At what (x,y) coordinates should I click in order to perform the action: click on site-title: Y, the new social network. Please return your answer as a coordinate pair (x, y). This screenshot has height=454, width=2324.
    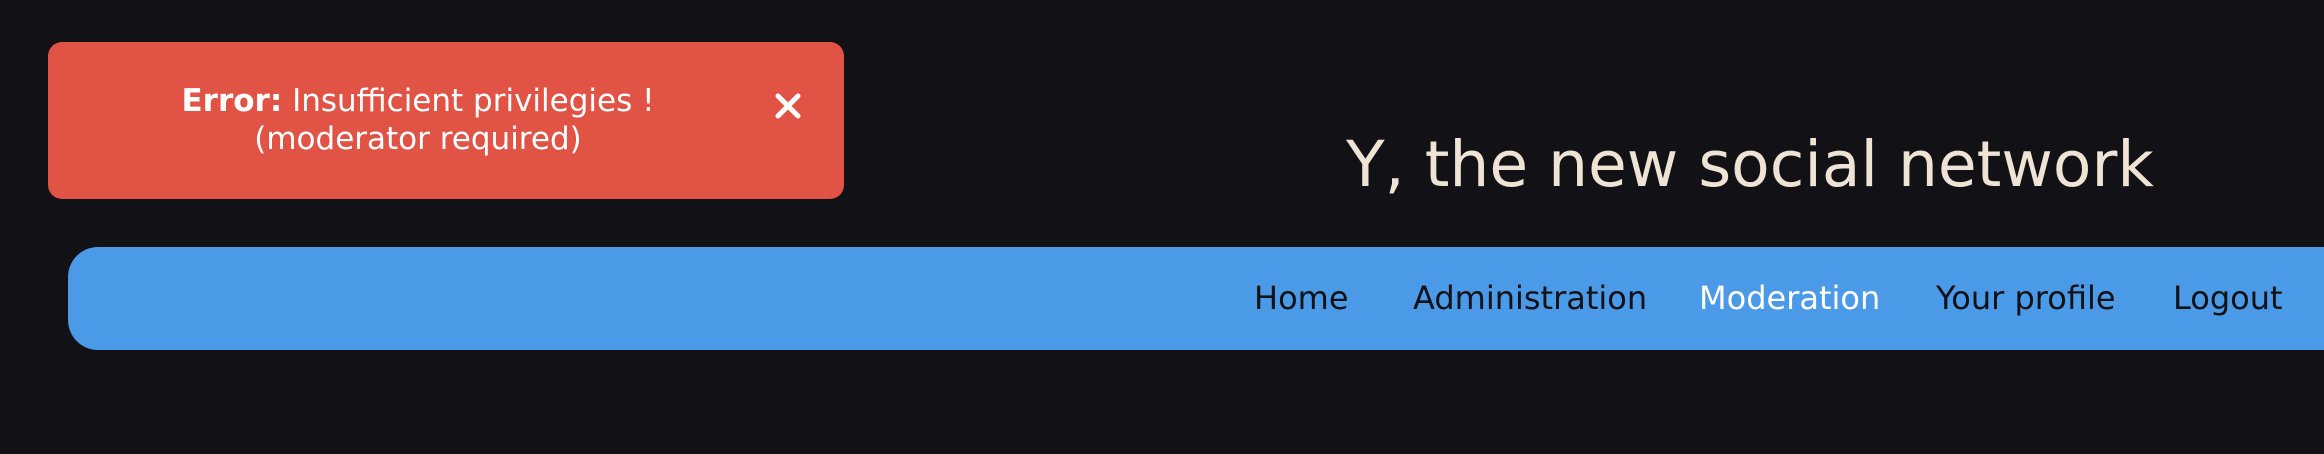
    Looking at the image, I should click on (1750, 164).